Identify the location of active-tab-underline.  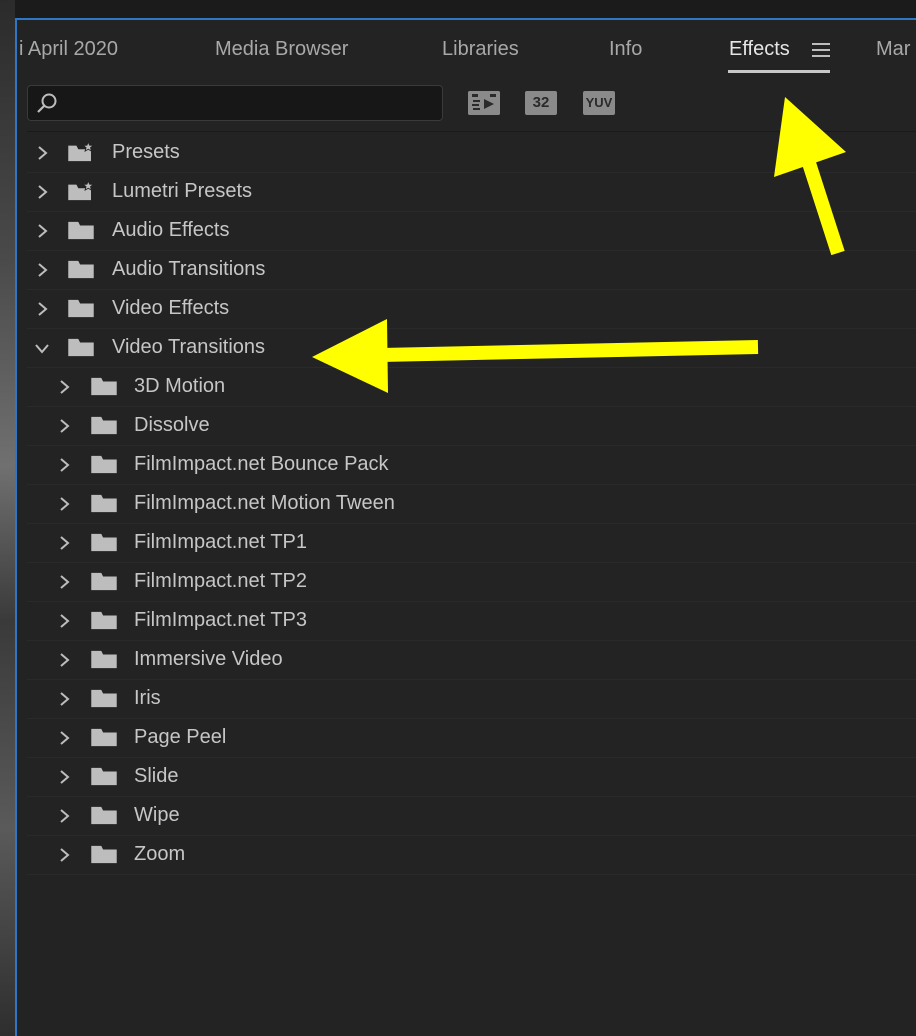
(779, 71).